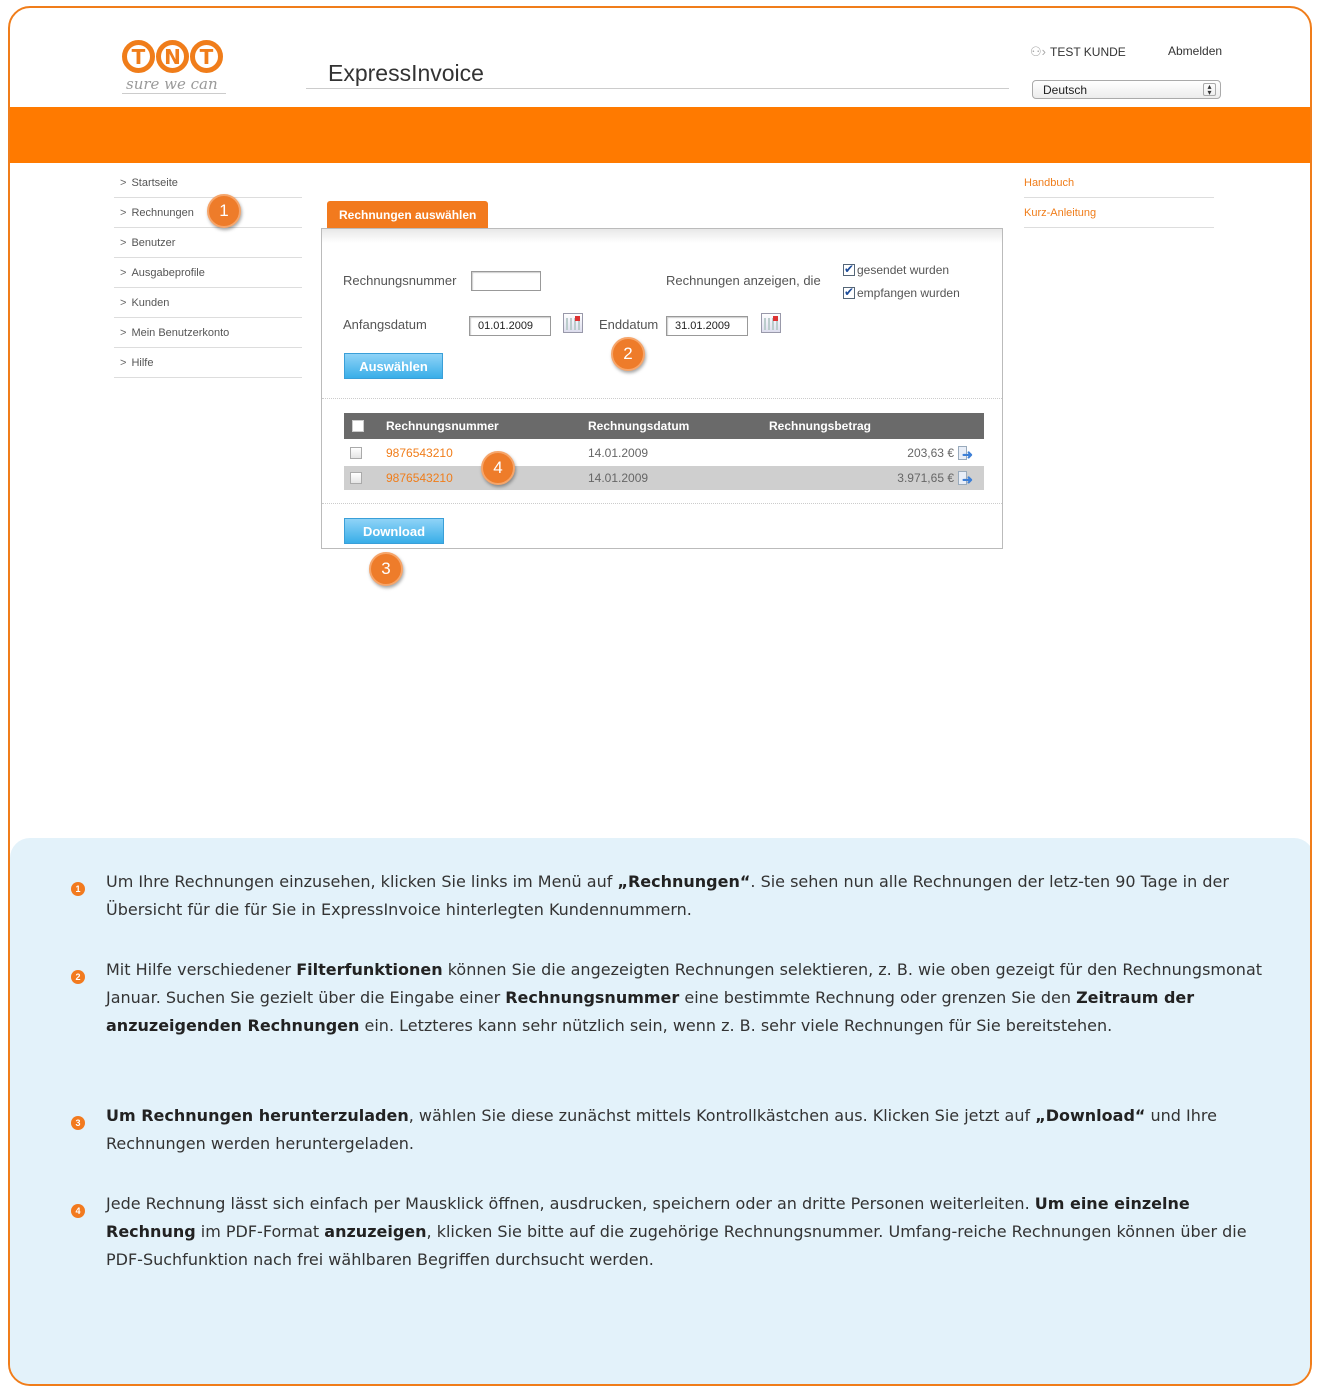 This screenshot has width=1317, height=1386. I want to click on callout-badge-3: 3, so click(386, 569).